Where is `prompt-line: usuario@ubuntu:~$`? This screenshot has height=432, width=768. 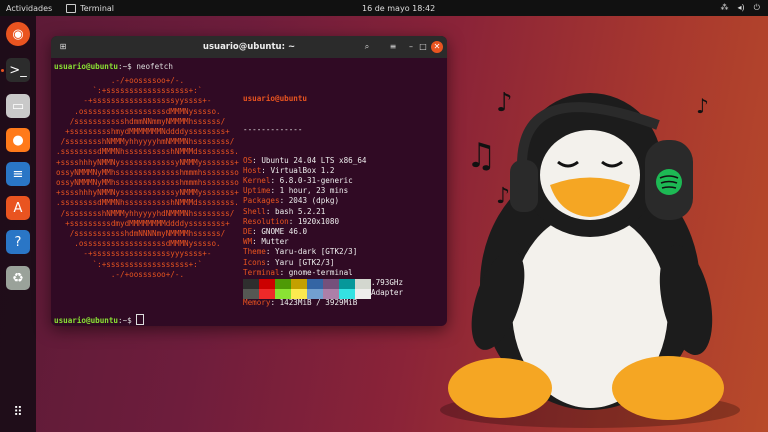
prompt-line: usuario@ubuntu:~$ is located at coordinates (99, 320).